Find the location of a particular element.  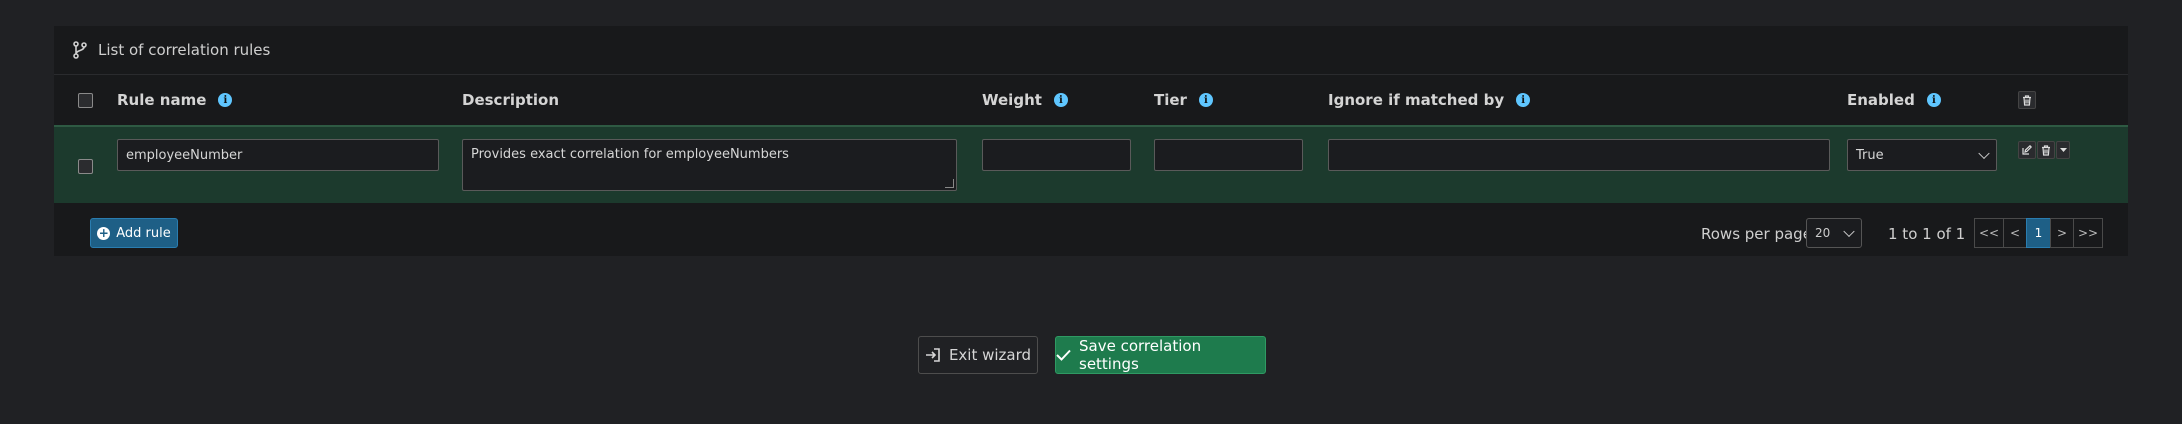

column-label: Description is located at coordinates (511, 100).